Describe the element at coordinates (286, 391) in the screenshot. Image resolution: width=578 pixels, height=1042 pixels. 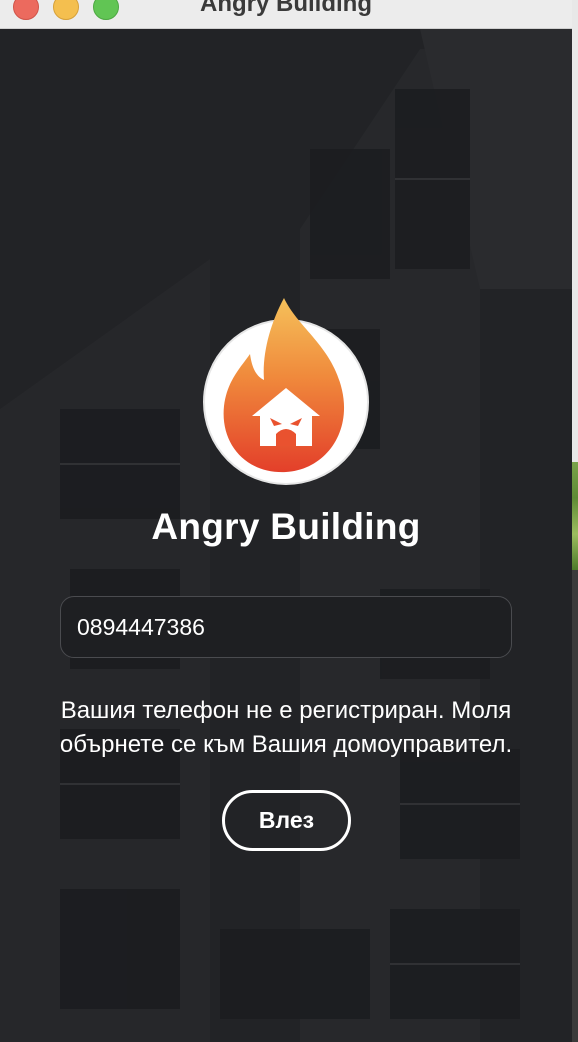
I see `angry-building-logo-icon` at that location.